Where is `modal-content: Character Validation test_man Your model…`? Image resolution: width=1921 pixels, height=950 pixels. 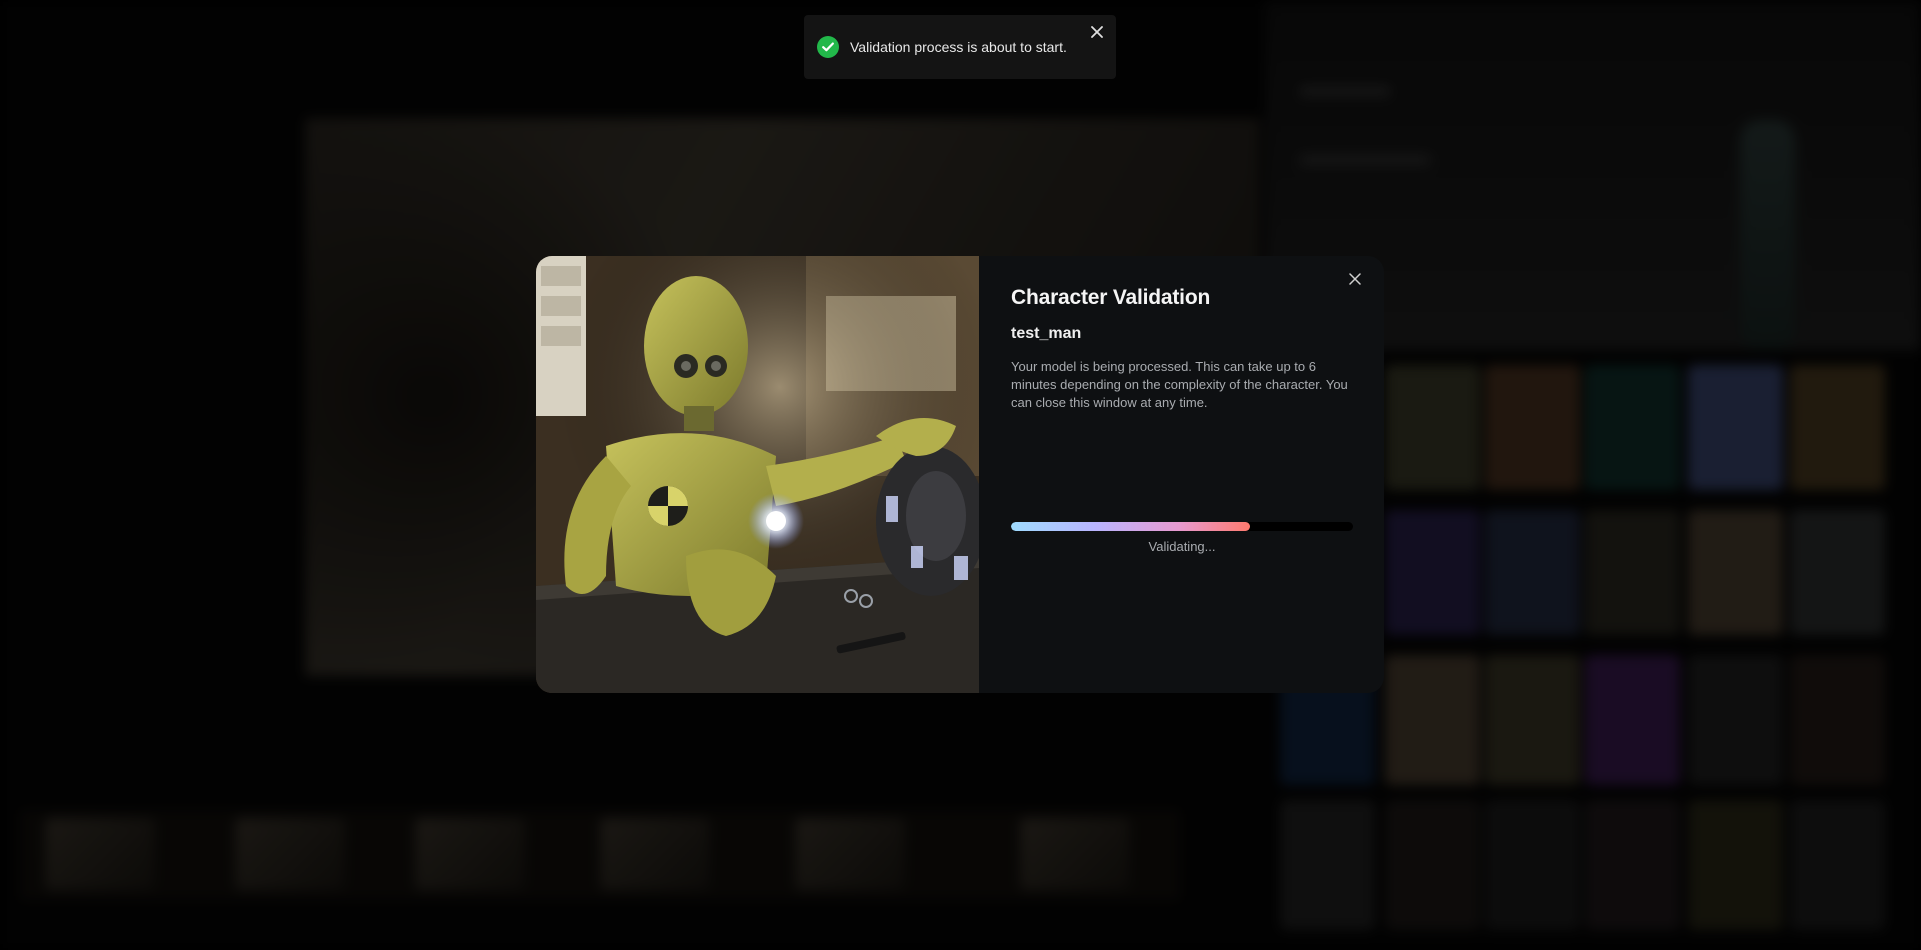
modal-content: Character Validation test_man Your model… is located at coordinates (1181, 474).